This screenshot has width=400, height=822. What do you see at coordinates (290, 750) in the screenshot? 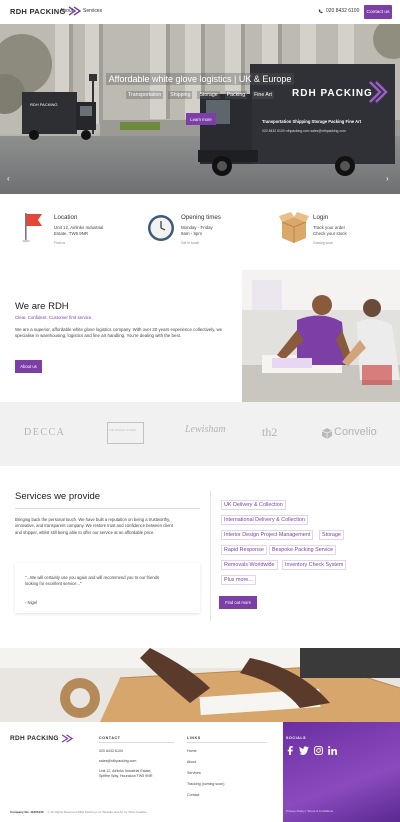
I see `facebook-icon` at bounding box center [290, 750].